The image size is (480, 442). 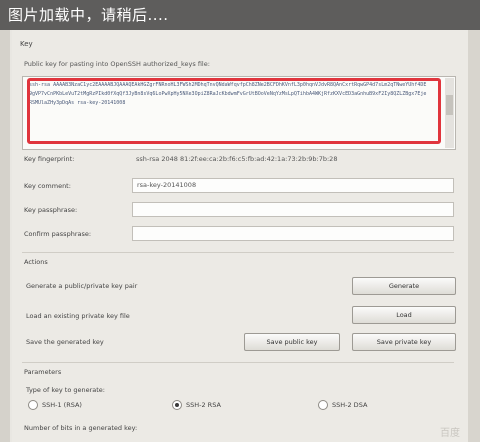 What do you see at coordinates (26, 44) in the screenshot?
I see `key-group-title: Key` at bounding box center [26, 44].